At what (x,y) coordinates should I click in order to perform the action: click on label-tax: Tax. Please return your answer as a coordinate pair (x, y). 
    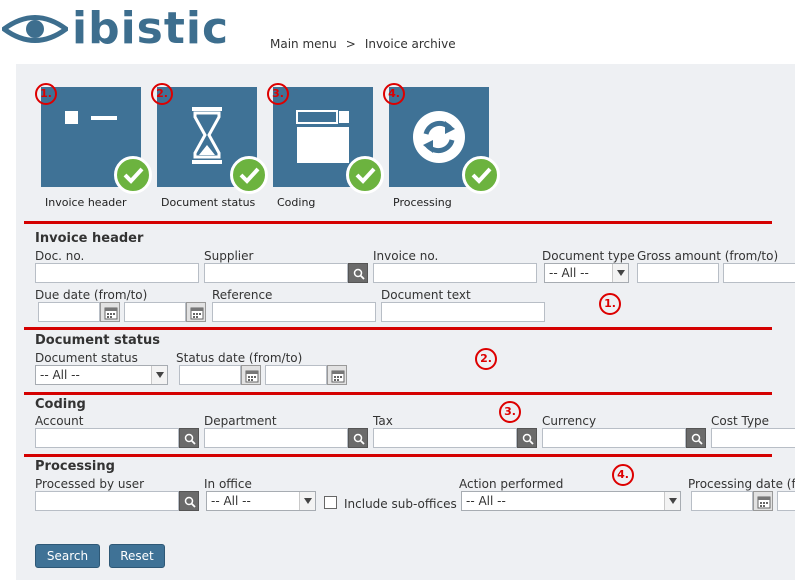
    Looking at the image, I should click on (383, 421).